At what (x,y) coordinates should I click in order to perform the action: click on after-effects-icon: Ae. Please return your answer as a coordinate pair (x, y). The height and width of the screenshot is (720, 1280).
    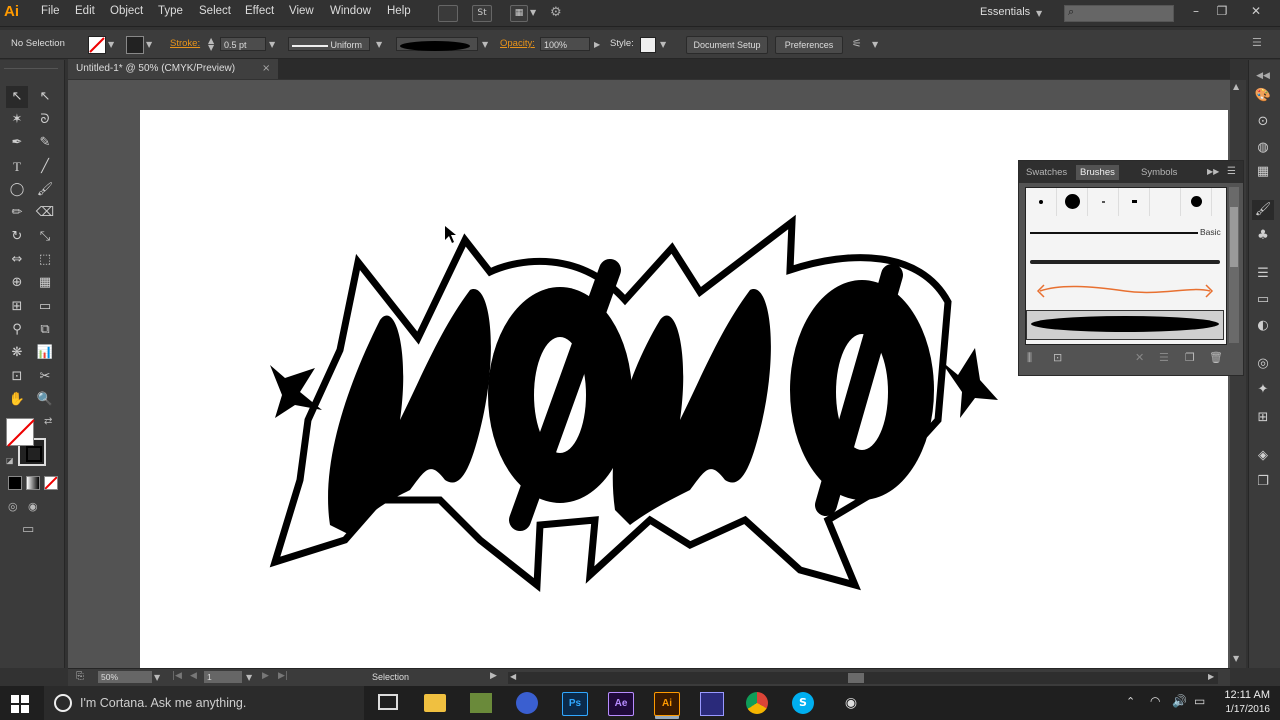
    Looking at the image, I should click on (621, 704).